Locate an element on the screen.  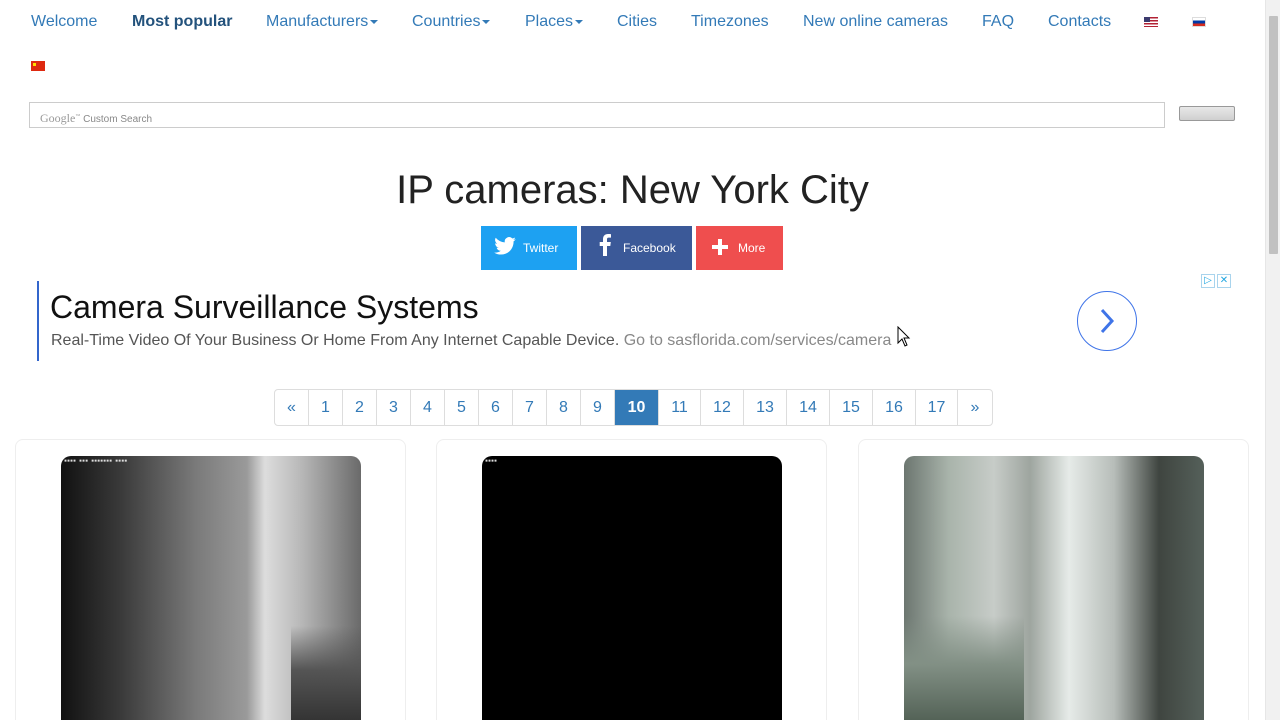
nav-cities-label: Cities is located at coordinates (637, 21).